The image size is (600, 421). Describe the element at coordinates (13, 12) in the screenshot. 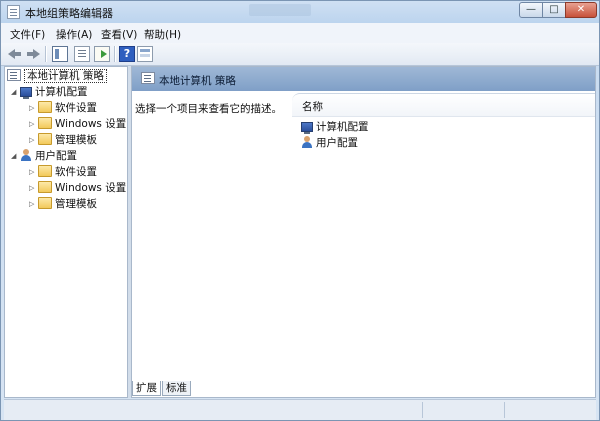

I see `policy-editor-icon` at that location.